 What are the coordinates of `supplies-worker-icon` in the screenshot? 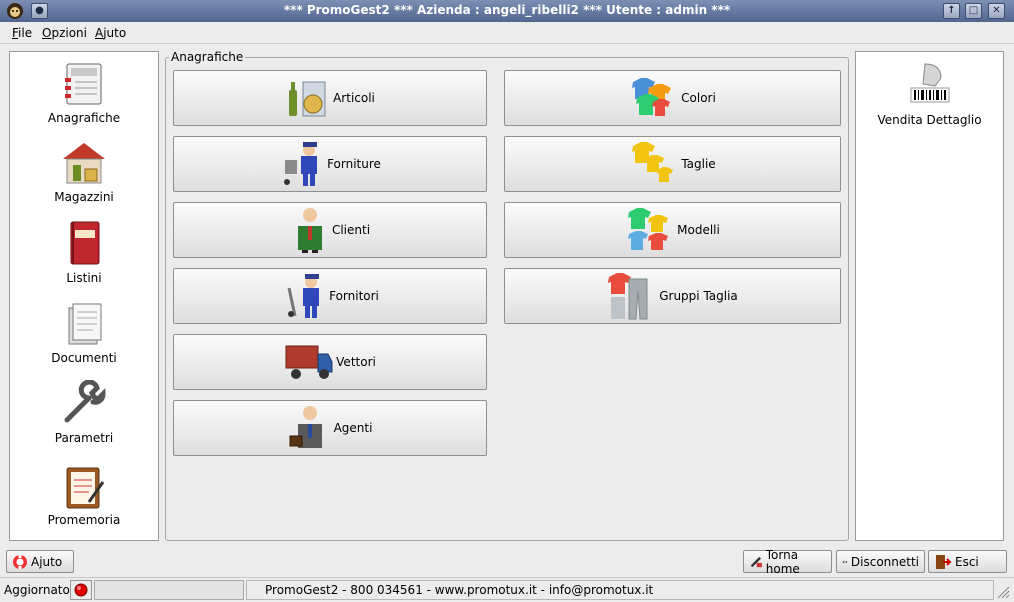 It's located at (301, 164).